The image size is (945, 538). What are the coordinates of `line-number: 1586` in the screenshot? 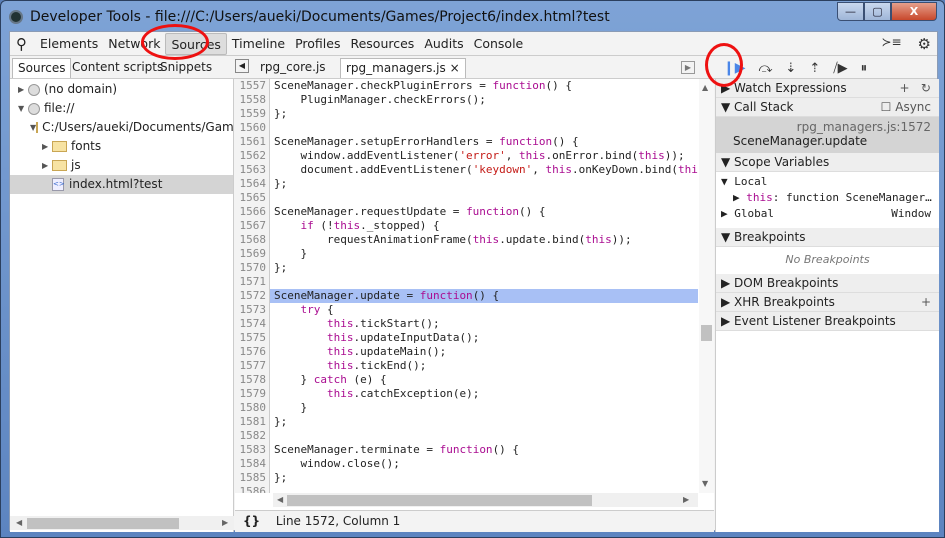 It's located at (252, 489).